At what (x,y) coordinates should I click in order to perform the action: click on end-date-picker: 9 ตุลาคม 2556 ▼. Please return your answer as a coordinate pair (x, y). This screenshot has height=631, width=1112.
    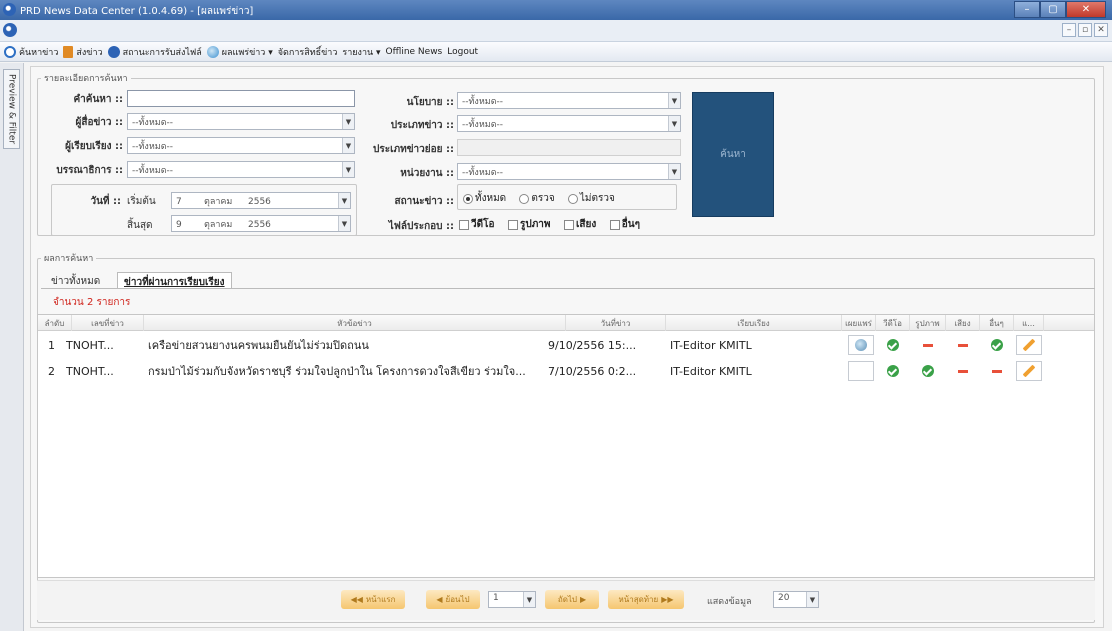
    Looking at the image, I should click on (261, 223).